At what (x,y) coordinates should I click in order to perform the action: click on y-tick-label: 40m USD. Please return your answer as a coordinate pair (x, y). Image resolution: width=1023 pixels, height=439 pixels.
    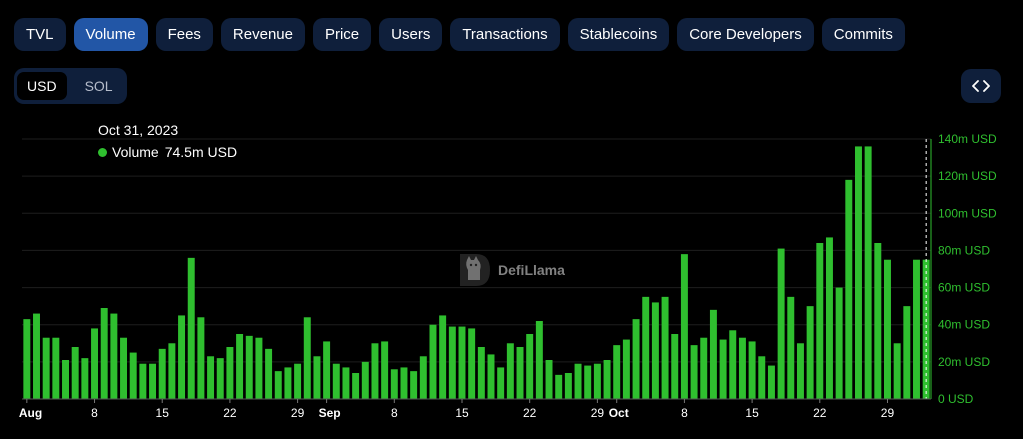
    Looking at the image, I should click on (964, 325).